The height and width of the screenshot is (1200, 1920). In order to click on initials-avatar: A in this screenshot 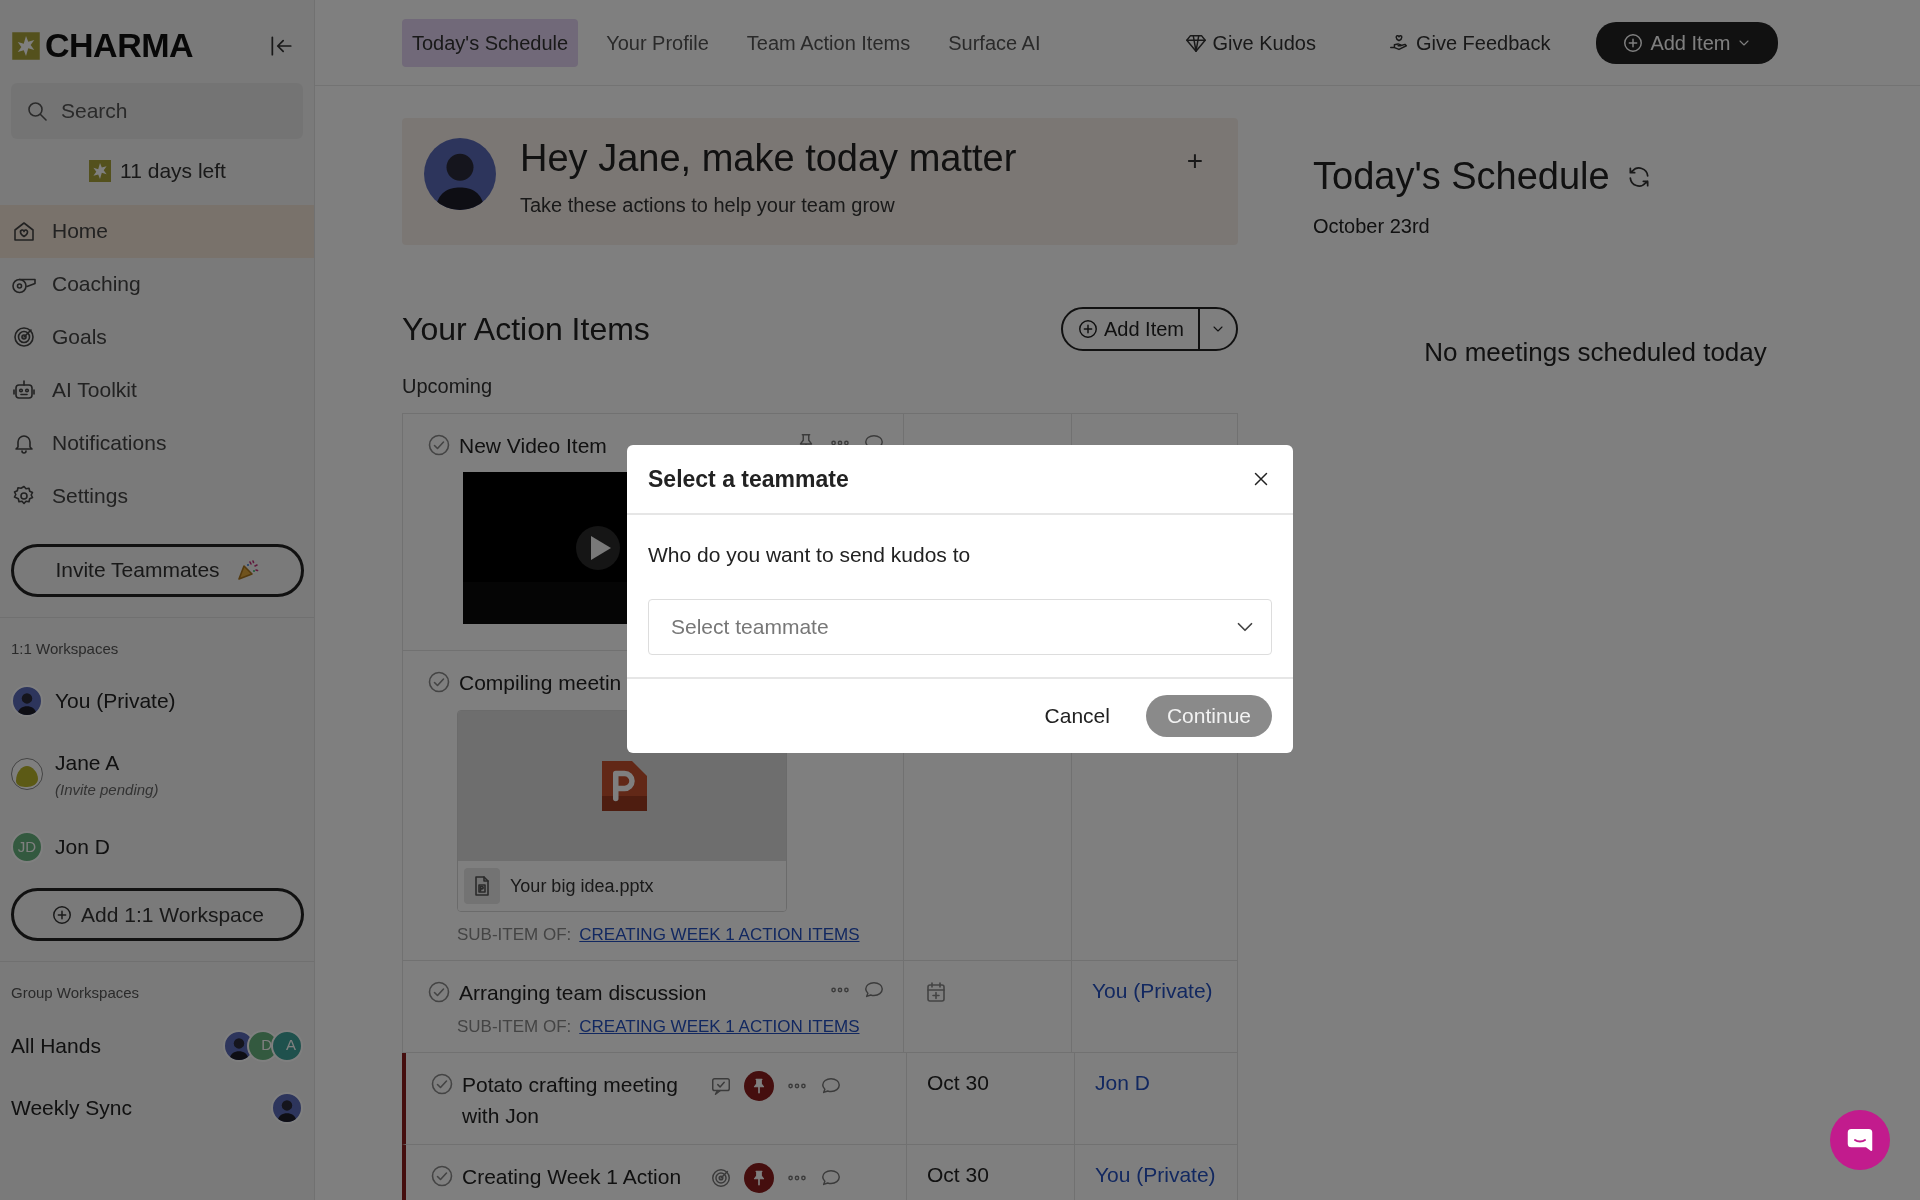, I will do `click(287, 1045)`.